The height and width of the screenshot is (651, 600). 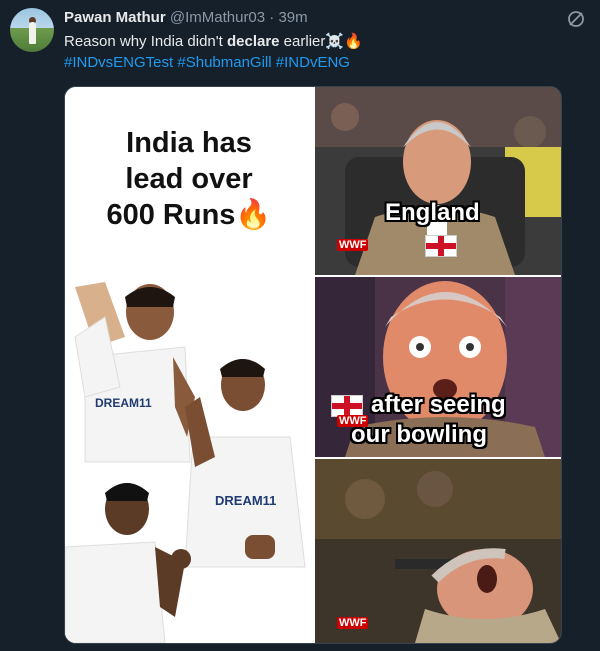 I want to click on reaction-panel-england: England WWF, so click(x=438, y=181).